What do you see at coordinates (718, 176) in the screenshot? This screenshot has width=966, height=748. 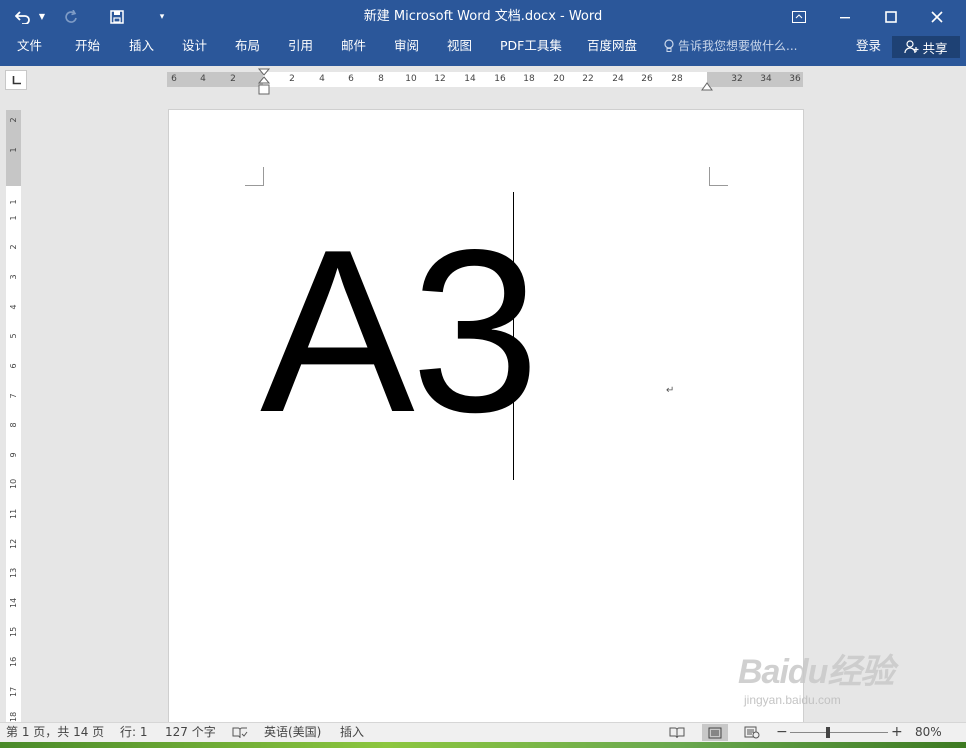 I see `crop-mark-top-right` at bounding box center [718, 176].